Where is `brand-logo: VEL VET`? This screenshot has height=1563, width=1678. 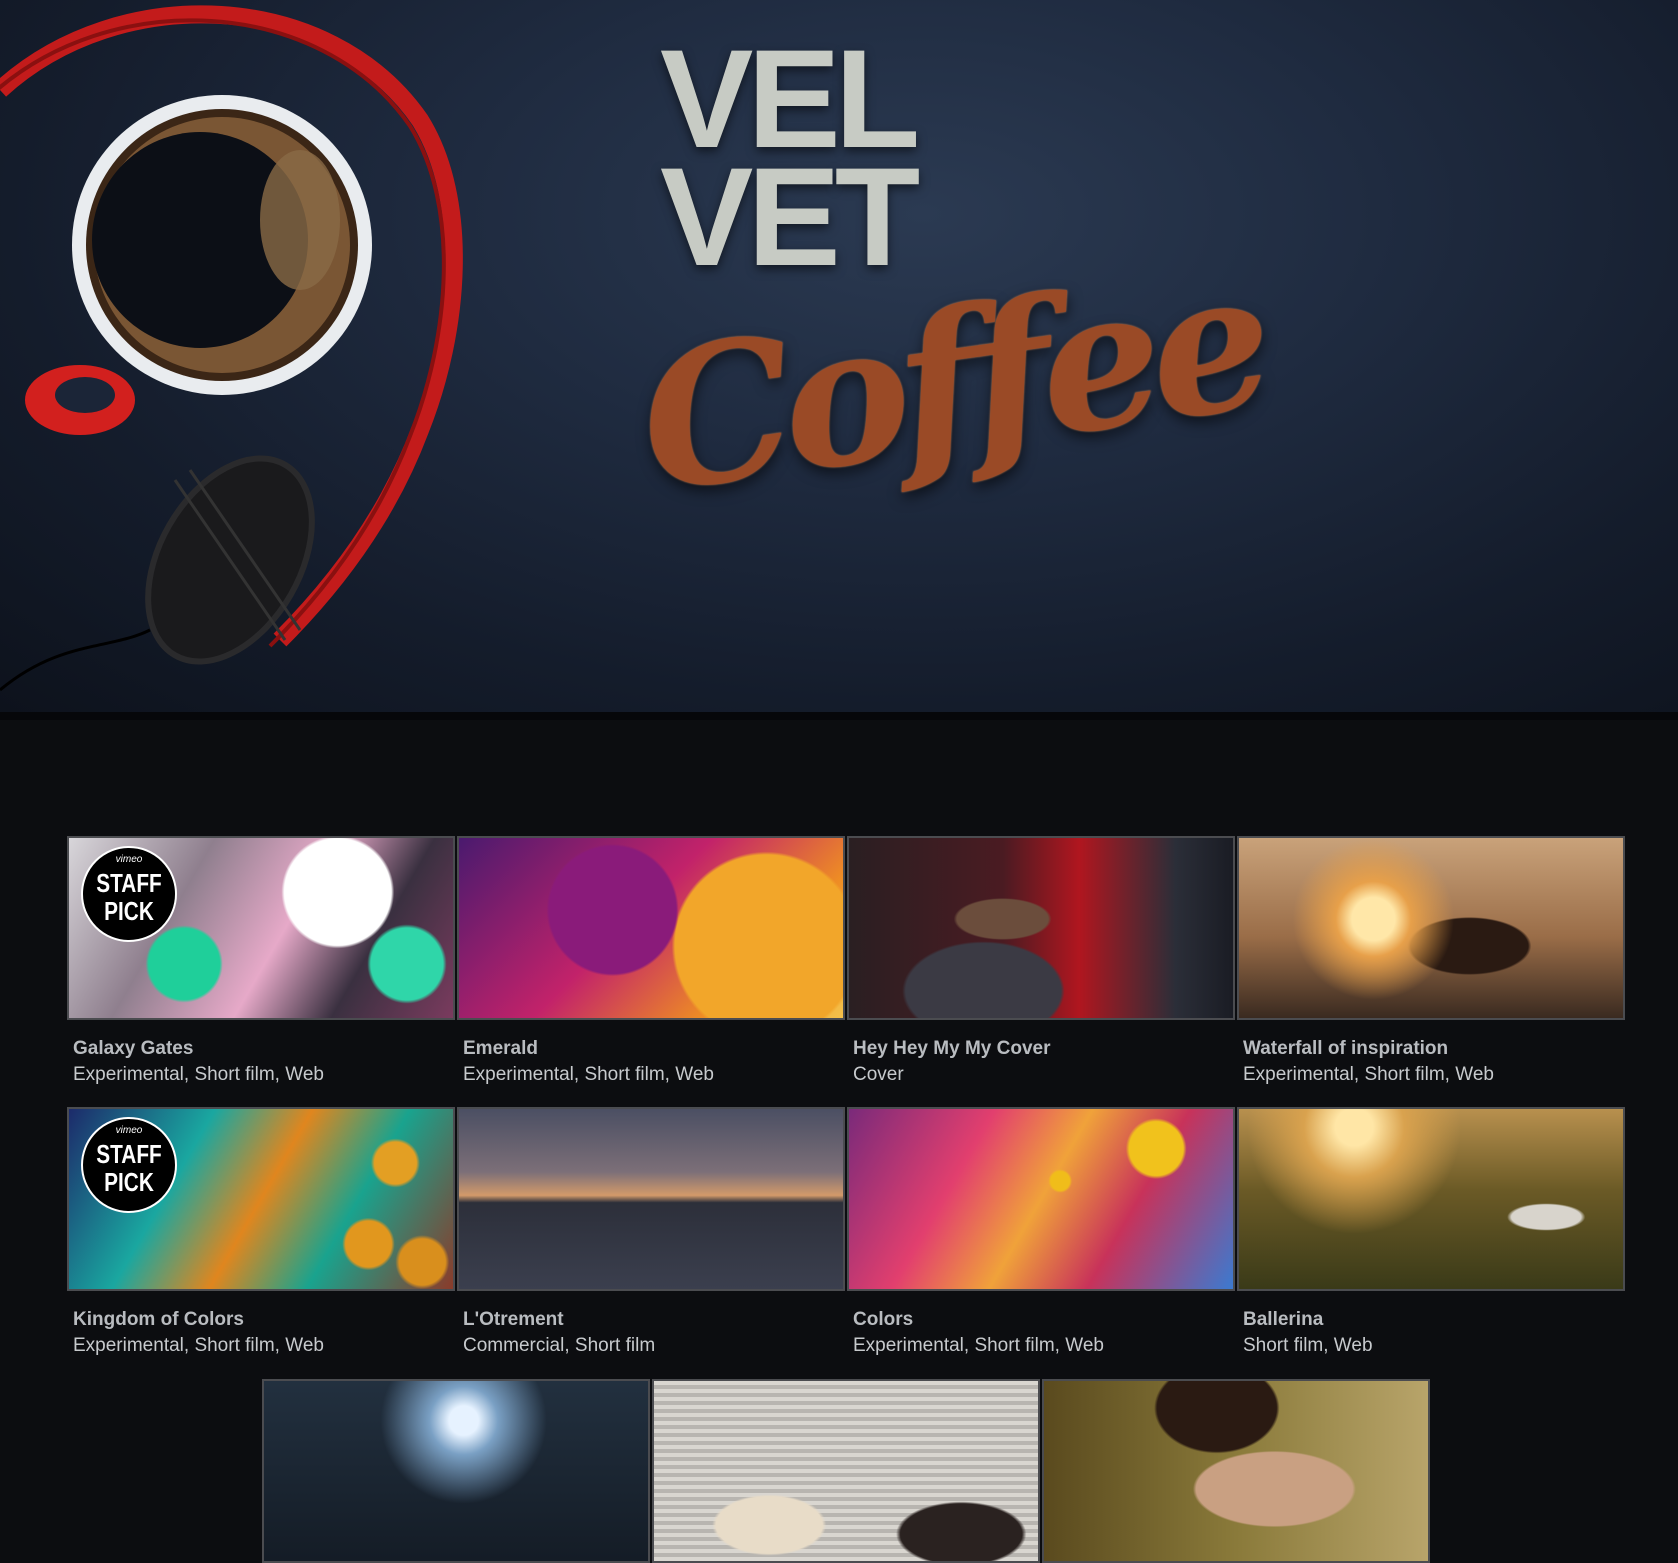 brand-logo: VEL VET is located at coordinates (790, 162).